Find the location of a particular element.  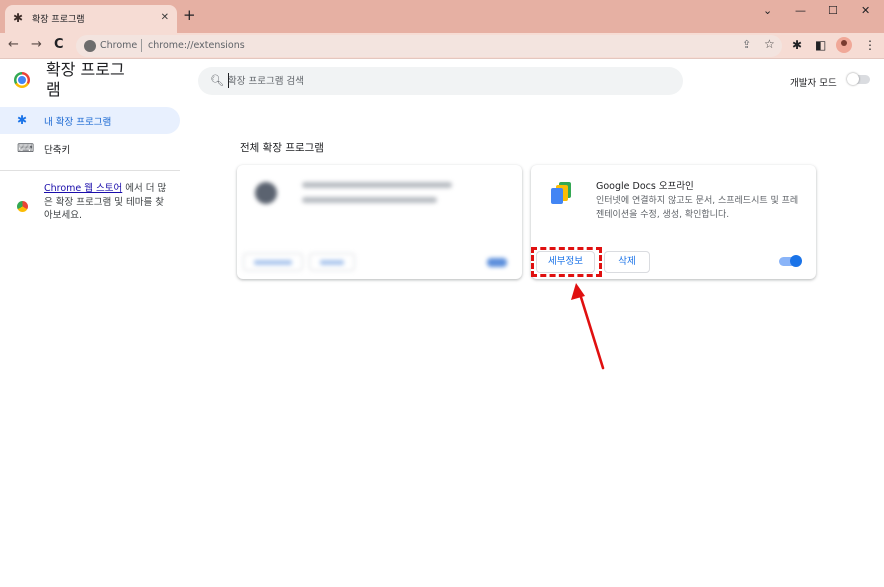

omnibox-url: chrome://extensions is located at coordinates (196, 45).